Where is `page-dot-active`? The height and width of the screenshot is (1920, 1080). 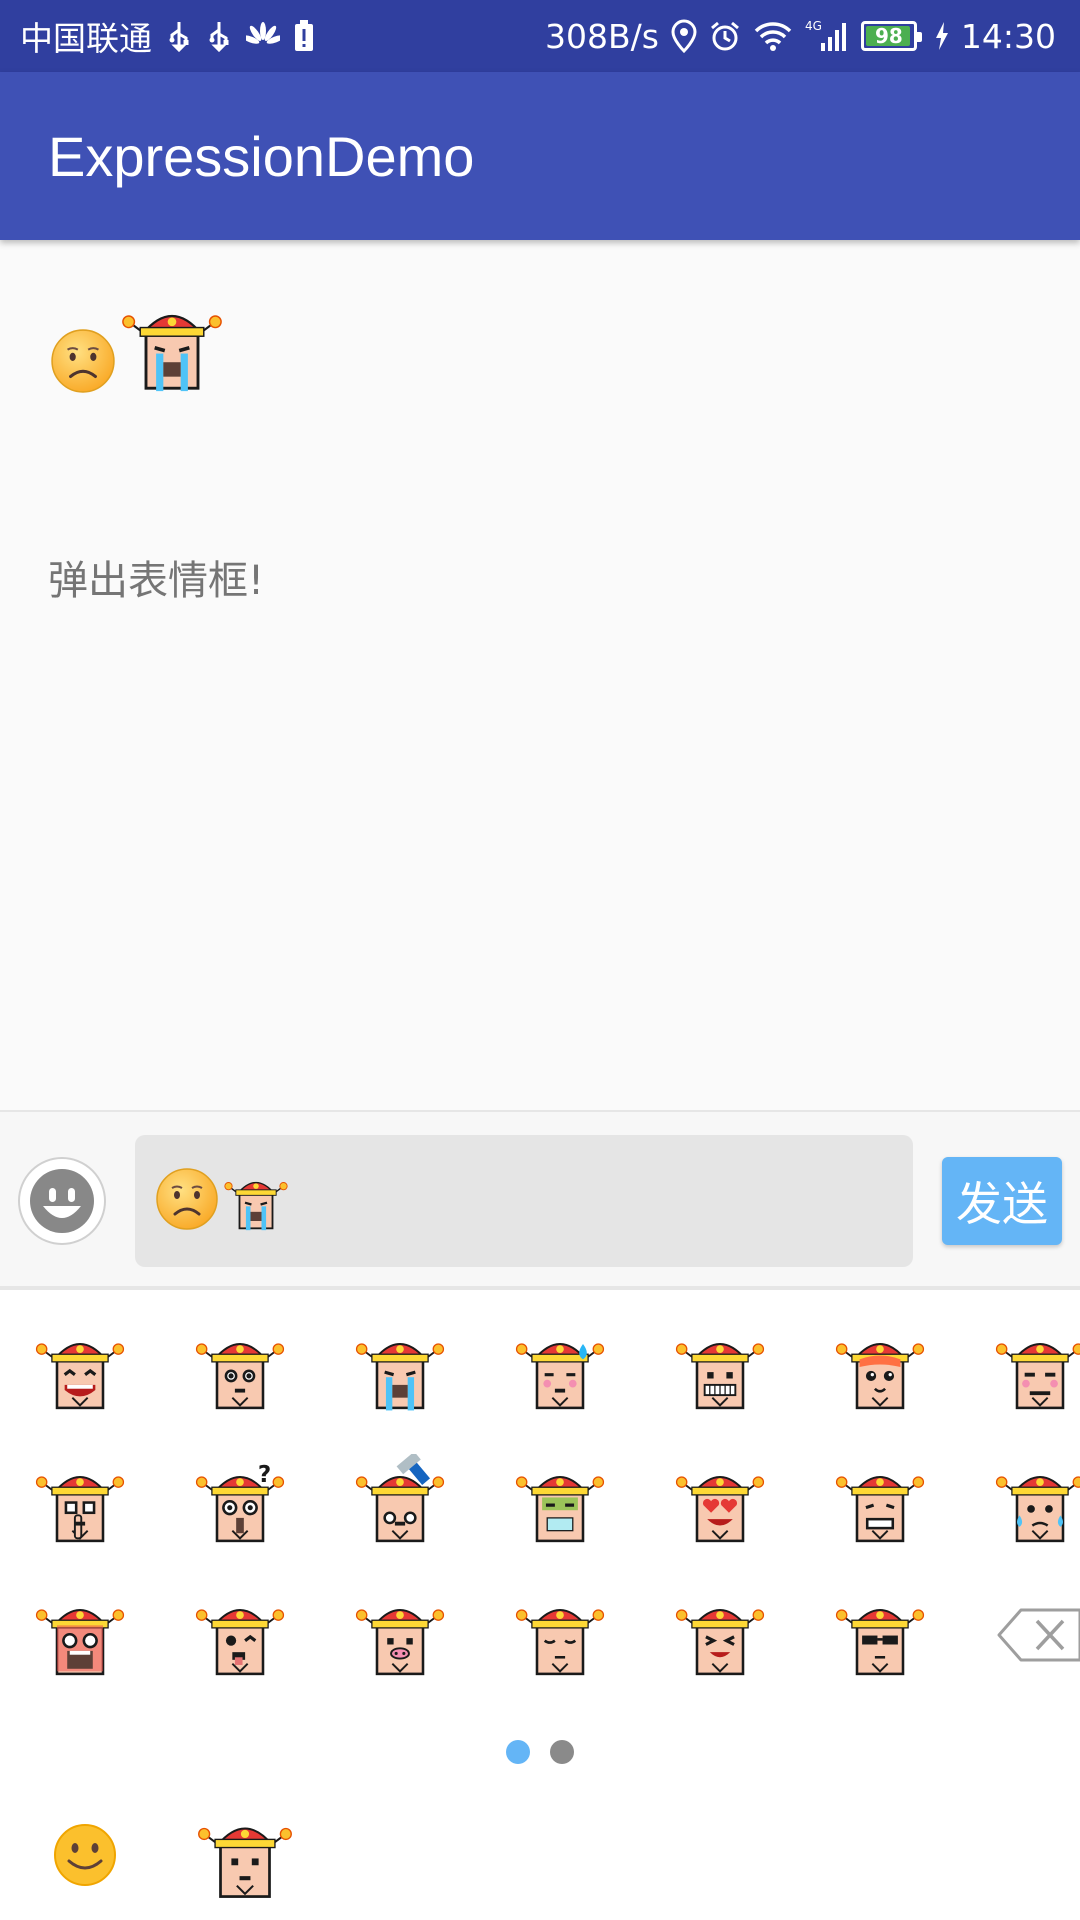
page-dot-active is located at coordinates (518, 1752).